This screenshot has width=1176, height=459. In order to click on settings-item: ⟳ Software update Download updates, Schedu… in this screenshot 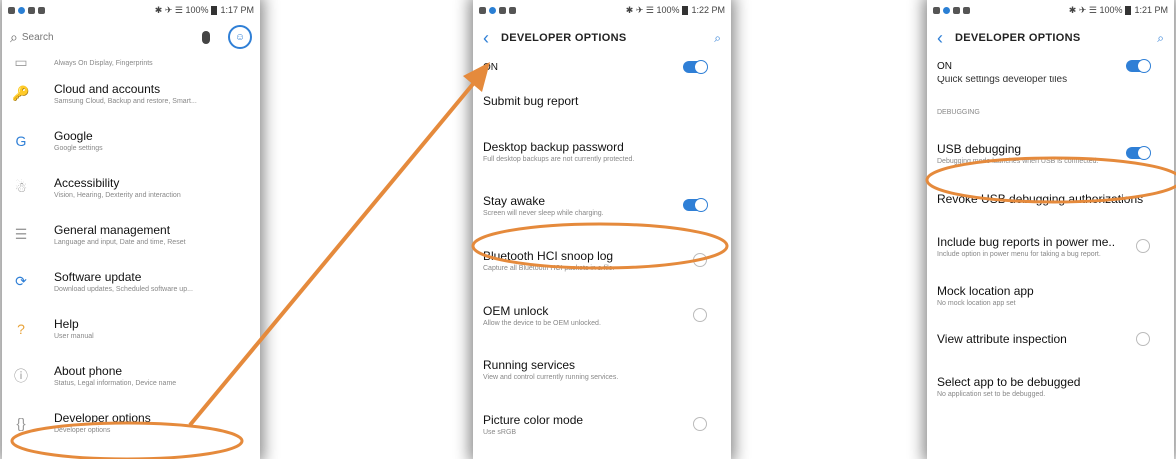, I will do `click(131, 281)`.